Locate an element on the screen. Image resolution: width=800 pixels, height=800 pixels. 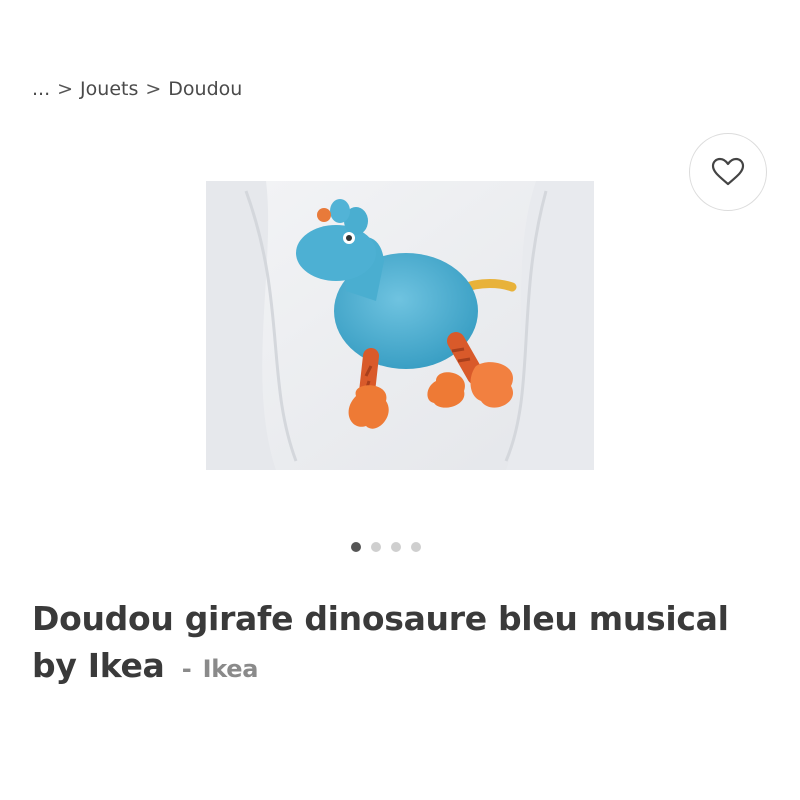
favorite-button is located at coordinates (728, 172).